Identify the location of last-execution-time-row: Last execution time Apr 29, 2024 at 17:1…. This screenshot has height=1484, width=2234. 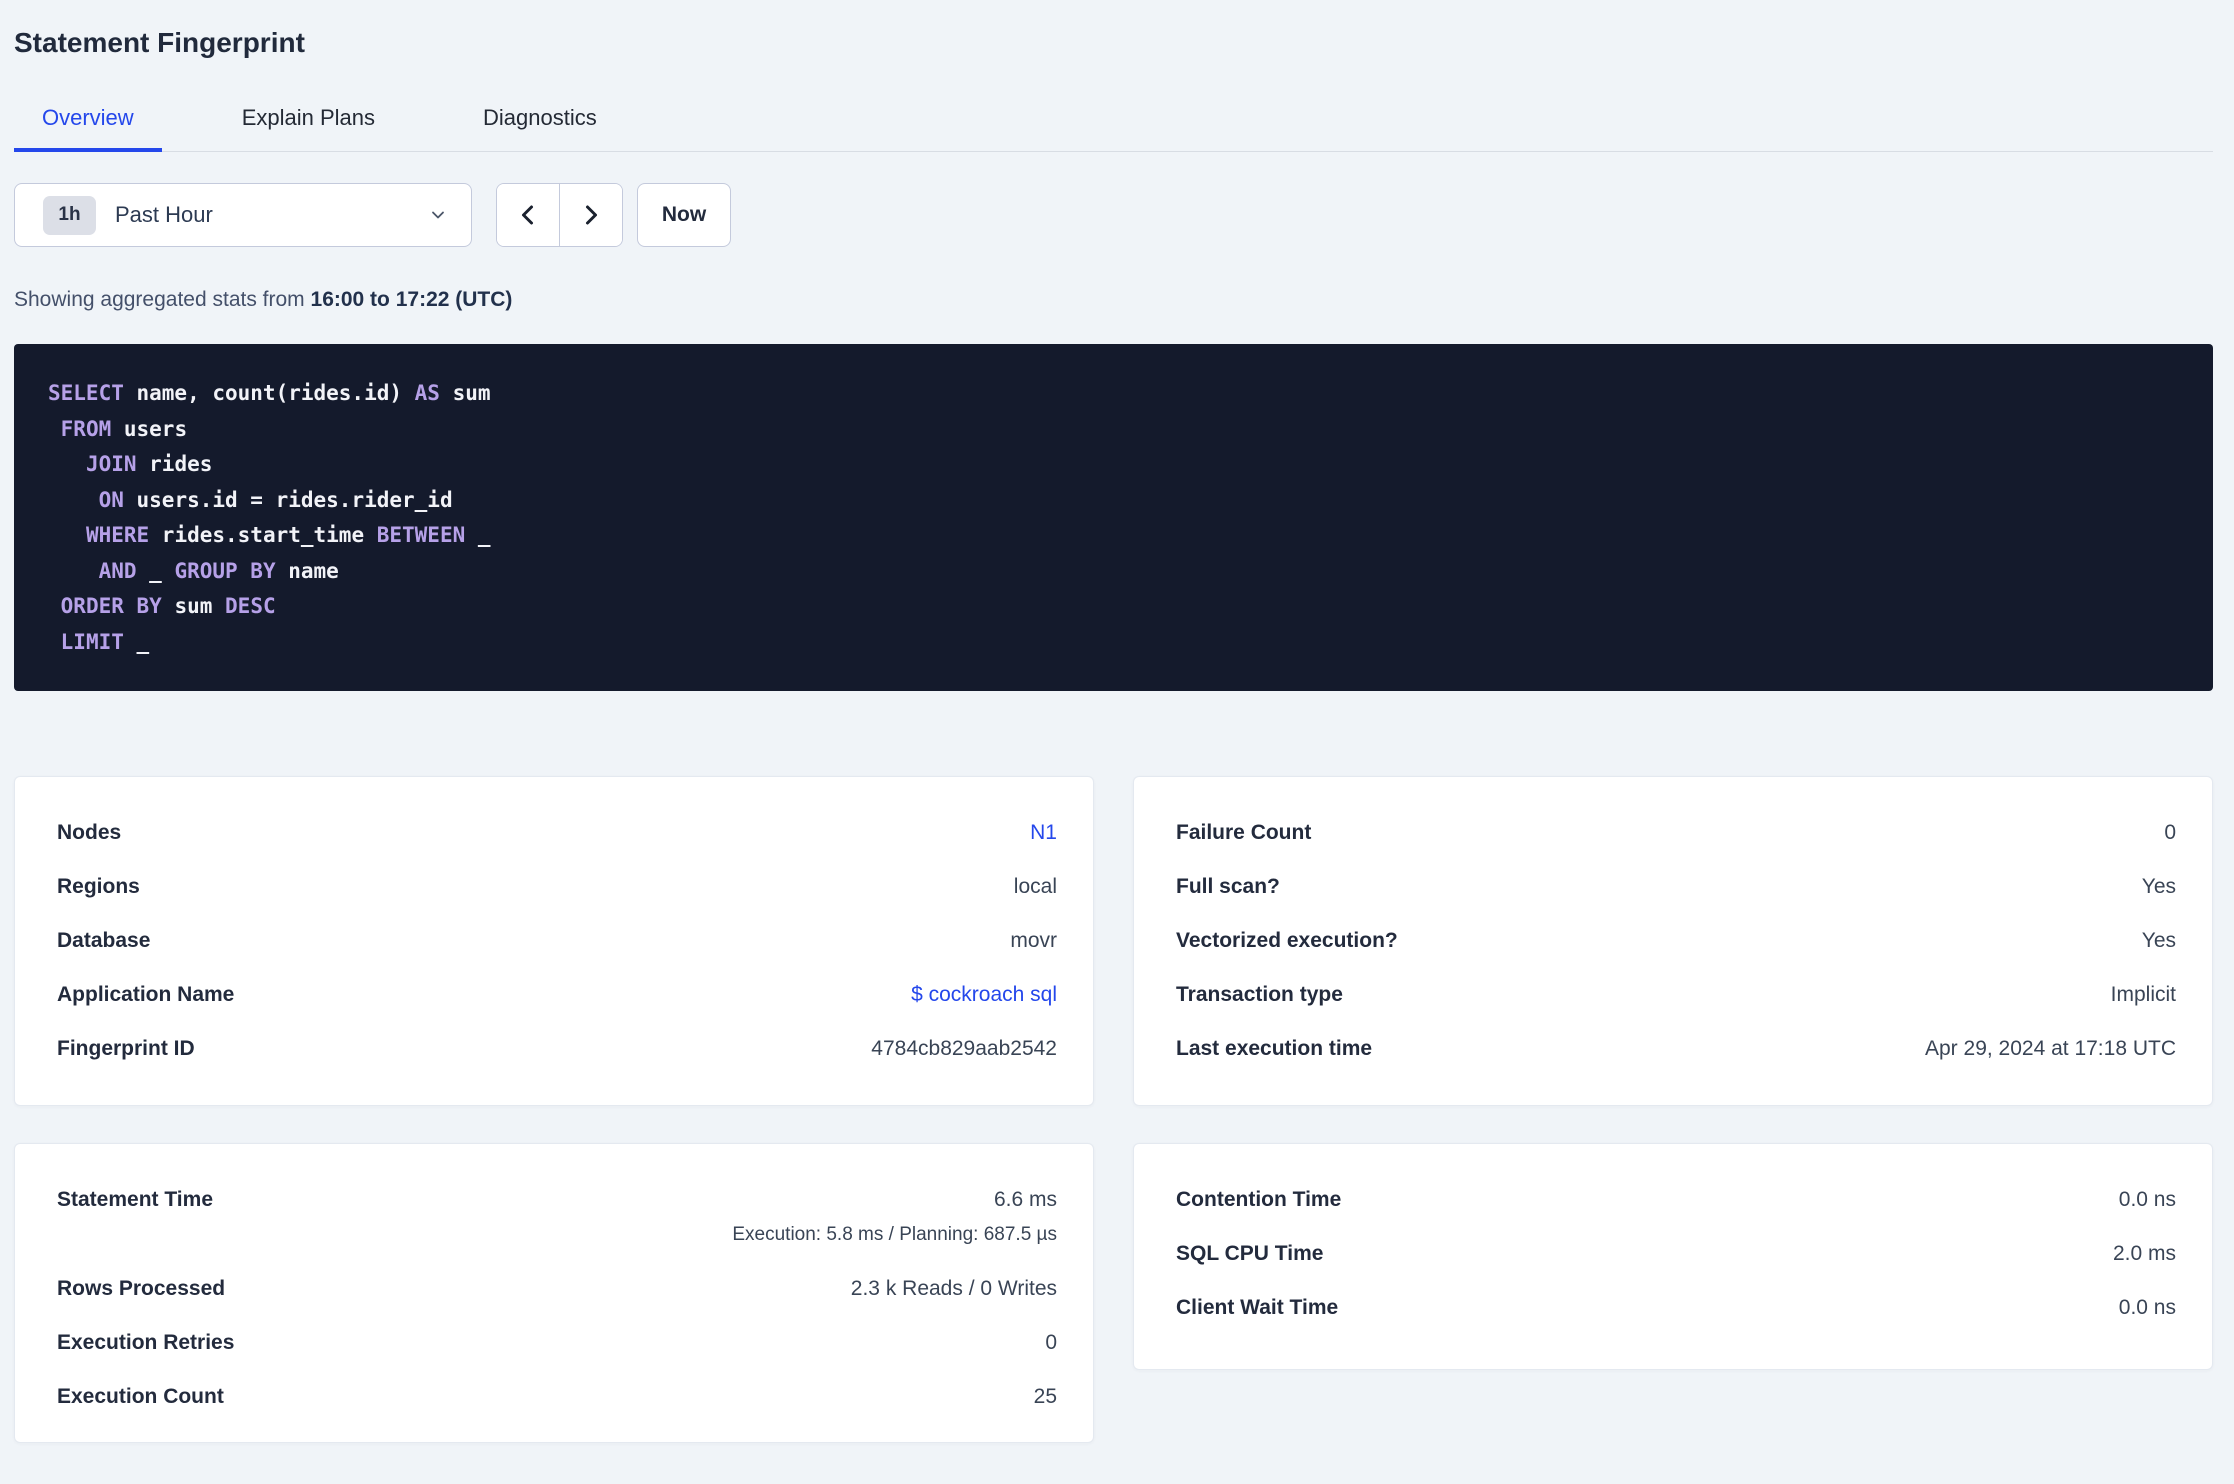
(1676, 1049).